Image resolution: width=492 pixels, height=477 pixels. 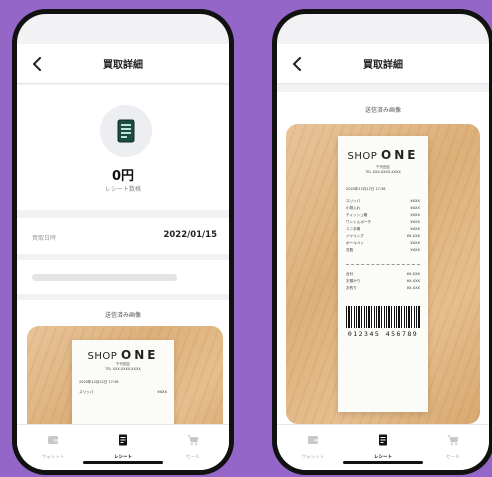 What do you see at coordinates (123, 236) in the screenshot?
I see `purchase-date-row: 買取日時 2022/01/15` at bounding box center [123, 236].